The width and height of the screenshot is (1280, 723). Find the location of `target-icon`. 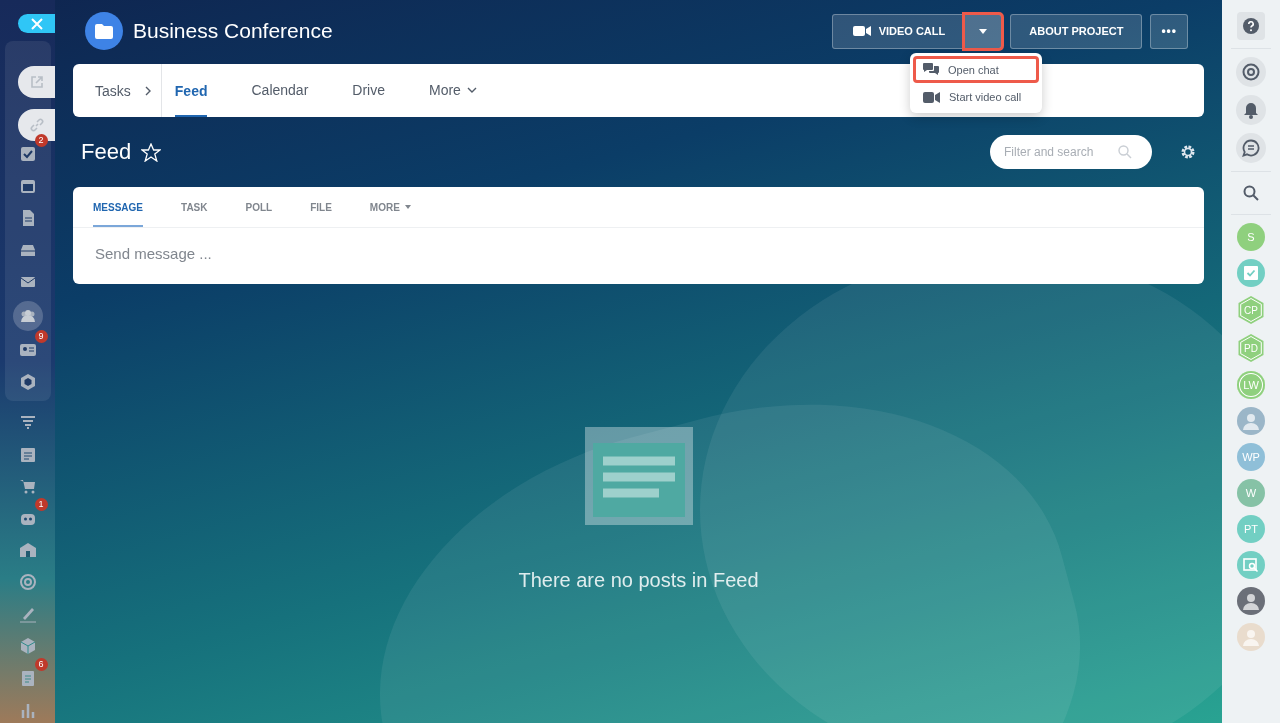

target-icon is located at coordinates (27, 582).